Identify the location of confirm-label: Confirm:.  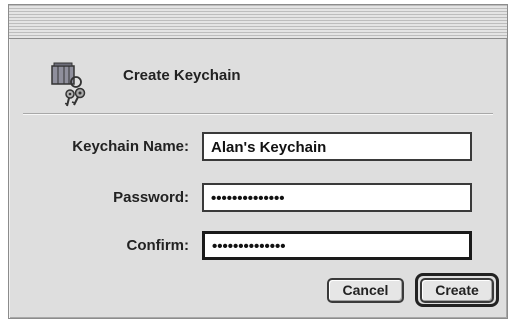
(158, 245).